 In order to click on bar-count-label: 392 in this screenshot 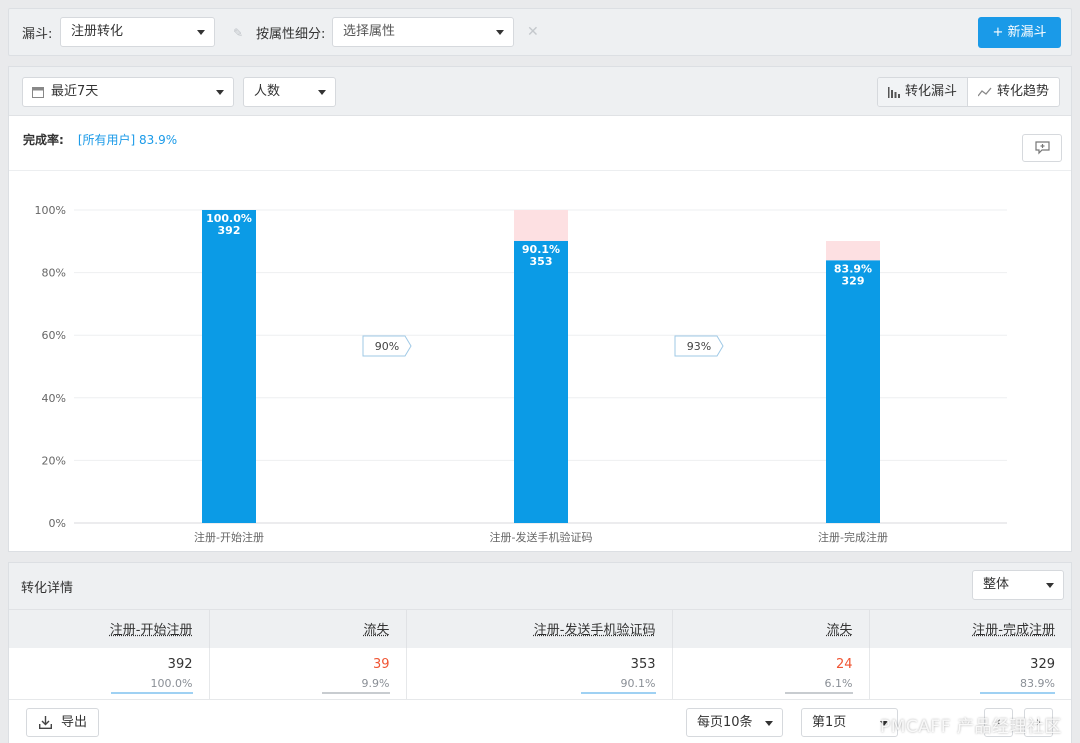, I will do `click(229, 230)`.